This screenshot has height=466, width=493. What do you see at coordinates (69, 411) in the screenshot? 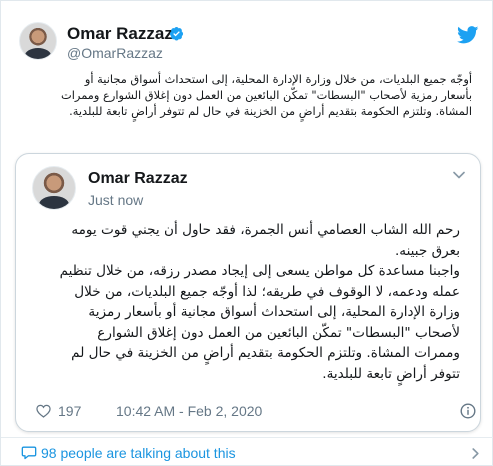
I see `like-count: 197` at bounding box center [69, 411].